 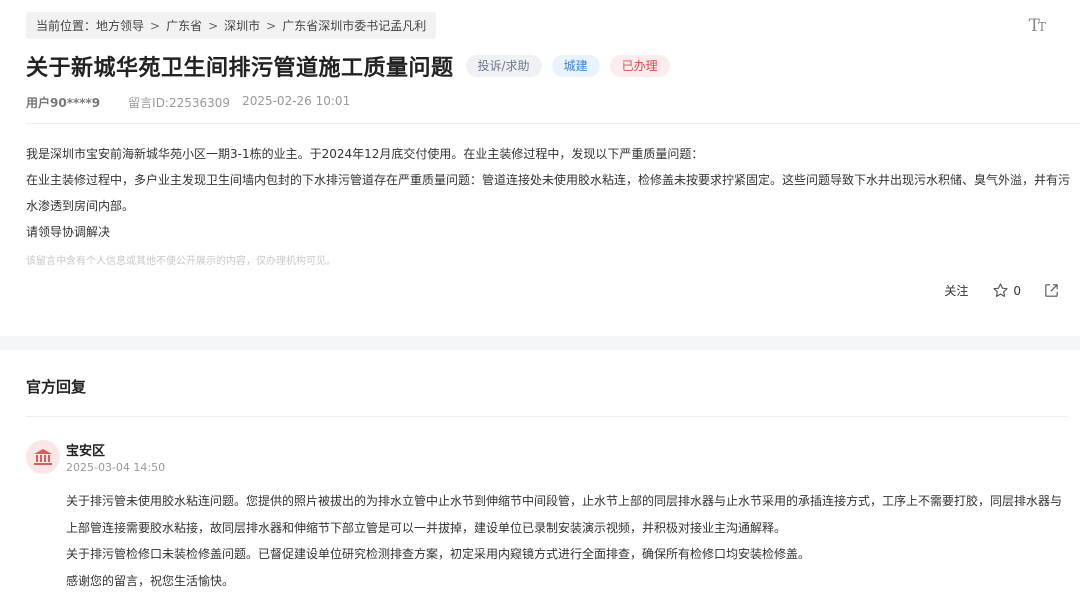 I want to click on message-datetime: 2025-02-26 10:01, so click(x=296, y=101).